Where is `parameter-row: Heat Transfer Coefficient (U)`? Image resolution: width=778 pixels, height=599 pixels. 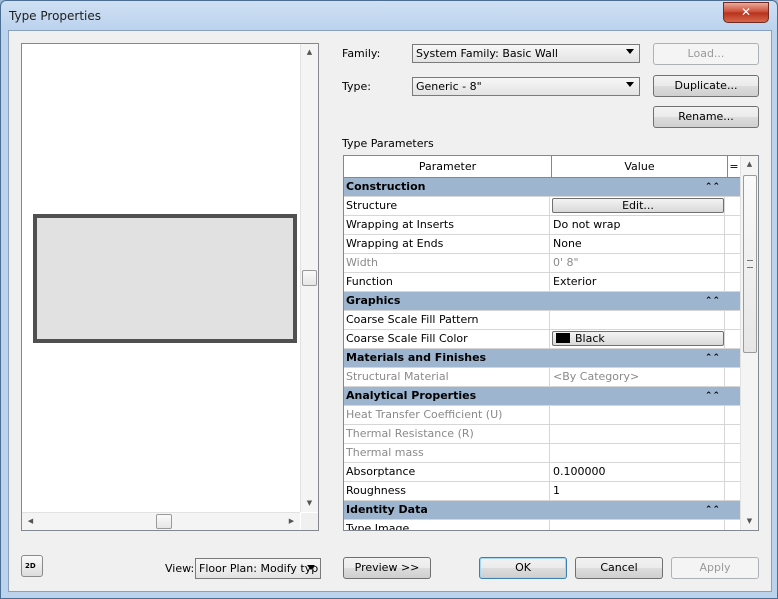 parameter-row: Heat Transfer Coefficient (U) is located at coordinates (542, 415).